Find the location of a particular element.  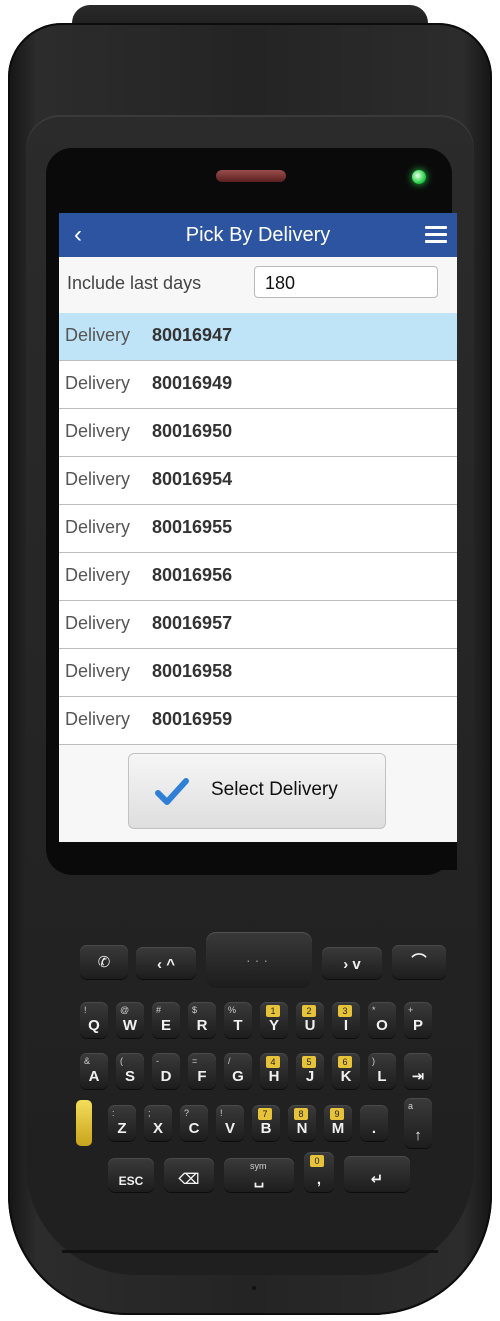

key-g: / G is located at coordinates (238, 1071).